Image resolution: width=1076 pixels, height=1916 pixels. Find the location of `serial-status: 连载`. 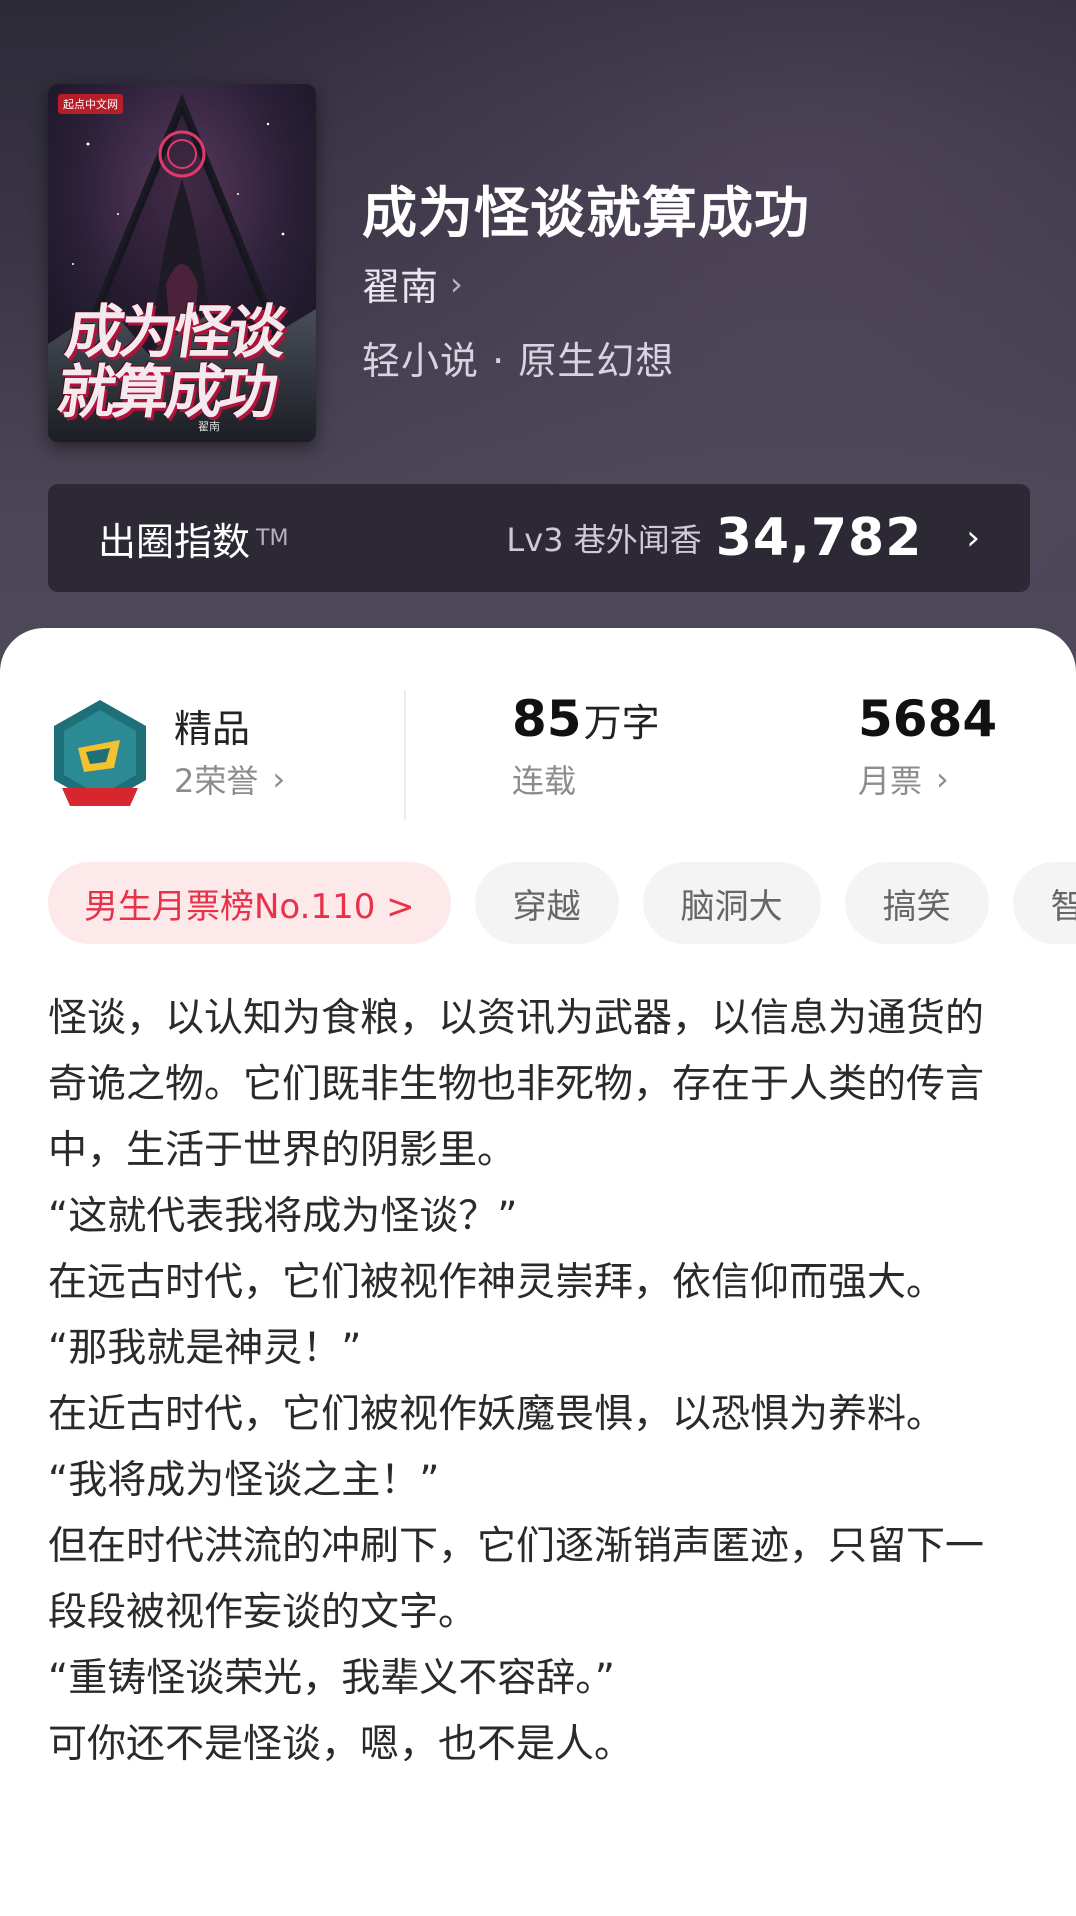

serial-status: 连载 is located at coordinates (544, 781).